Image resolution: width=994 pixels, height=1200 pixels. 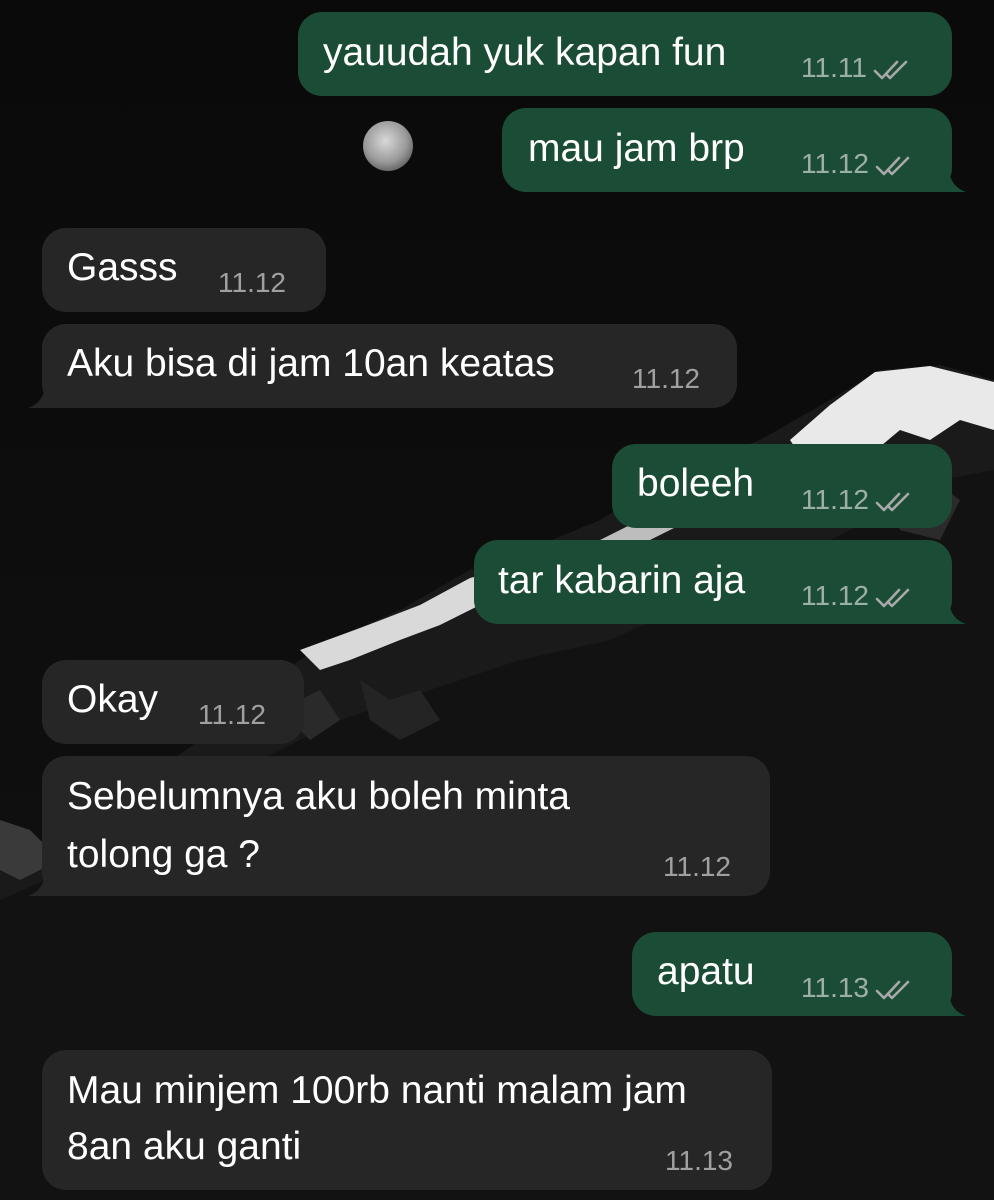 I want to click on message-text: Okay, so click(x=113, y=699).